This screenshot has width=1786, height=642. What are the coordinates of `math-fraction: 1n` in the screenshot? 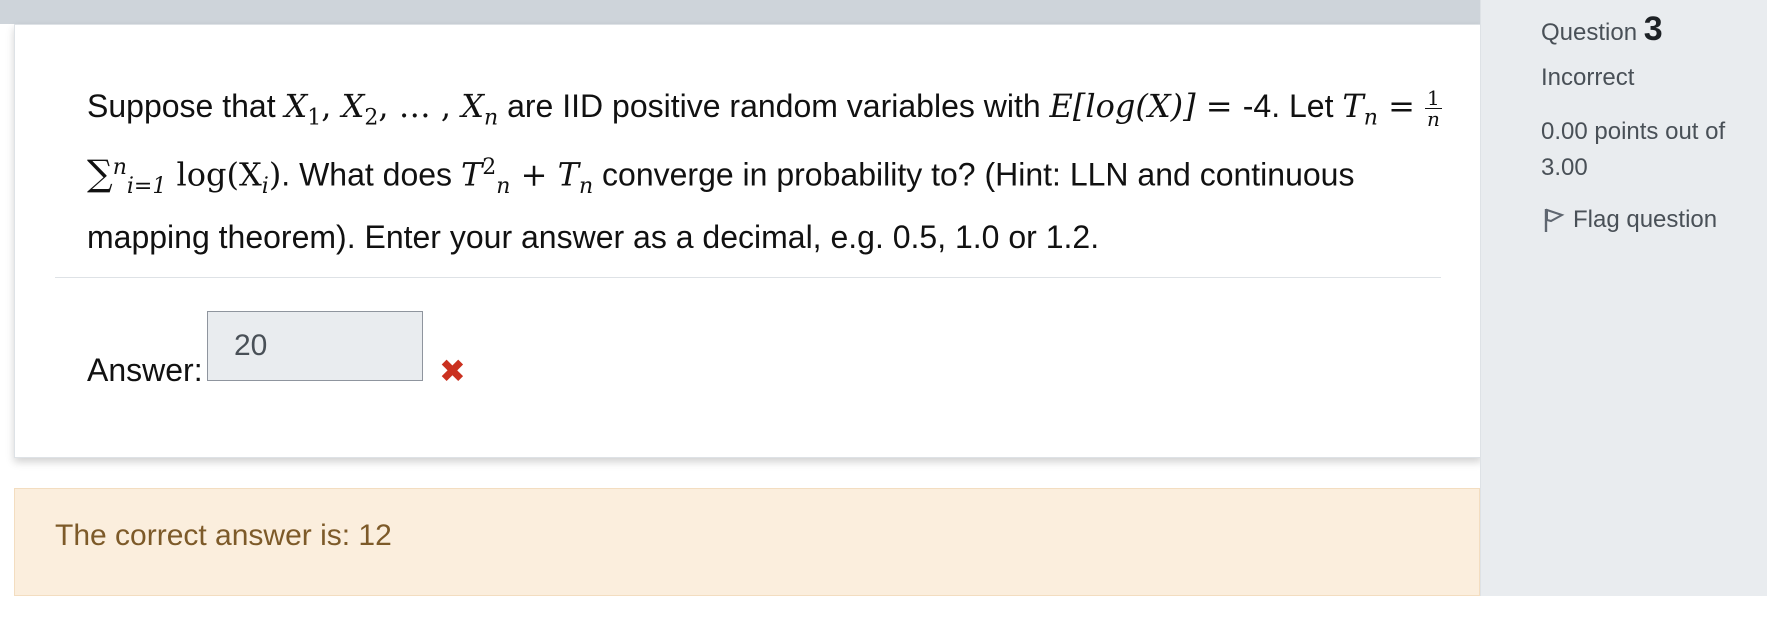 It's located at (1433, 108).